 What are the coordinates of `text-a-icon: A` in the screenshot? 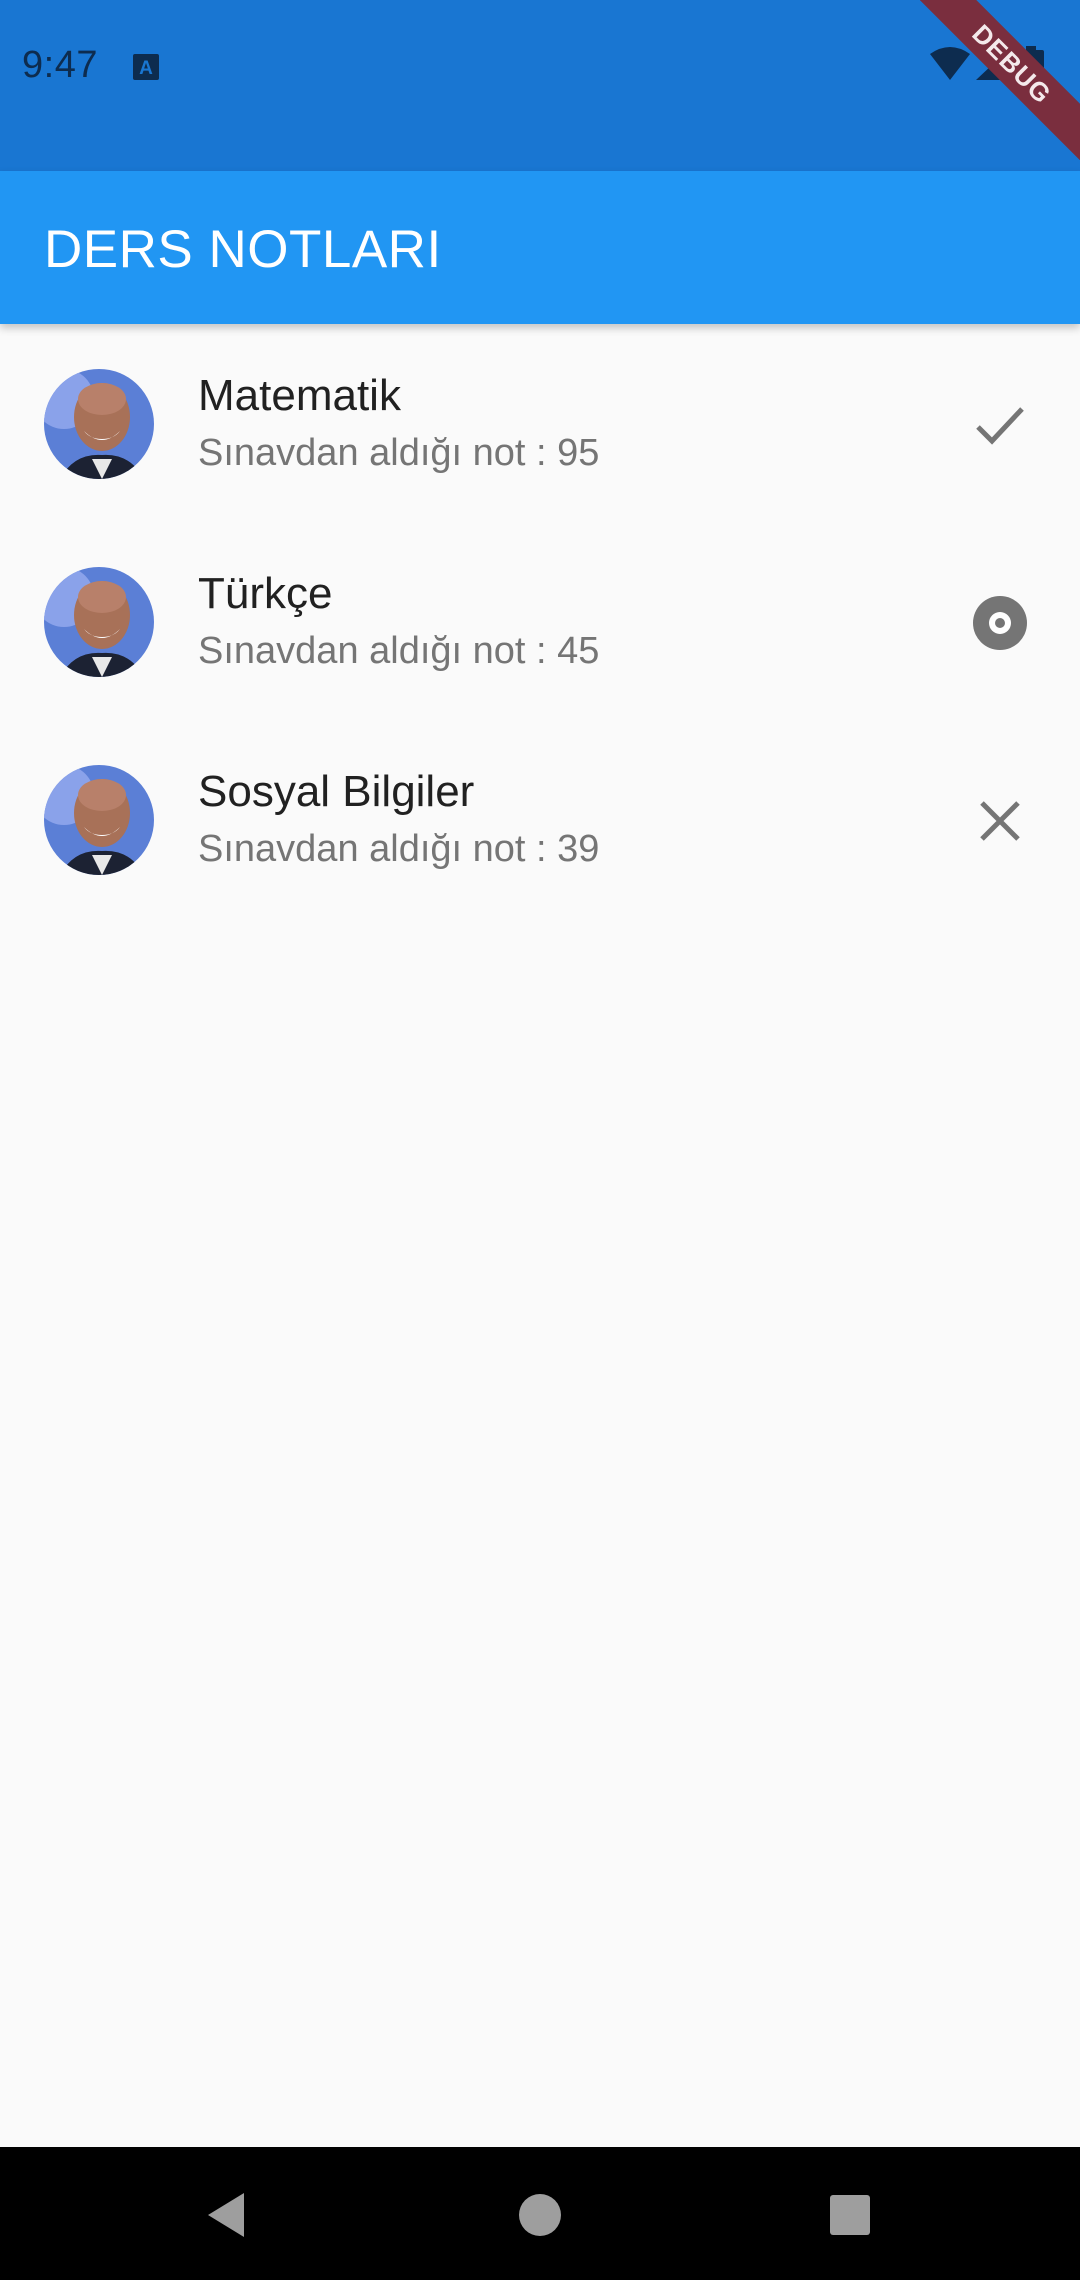 It's located at (146, 67).